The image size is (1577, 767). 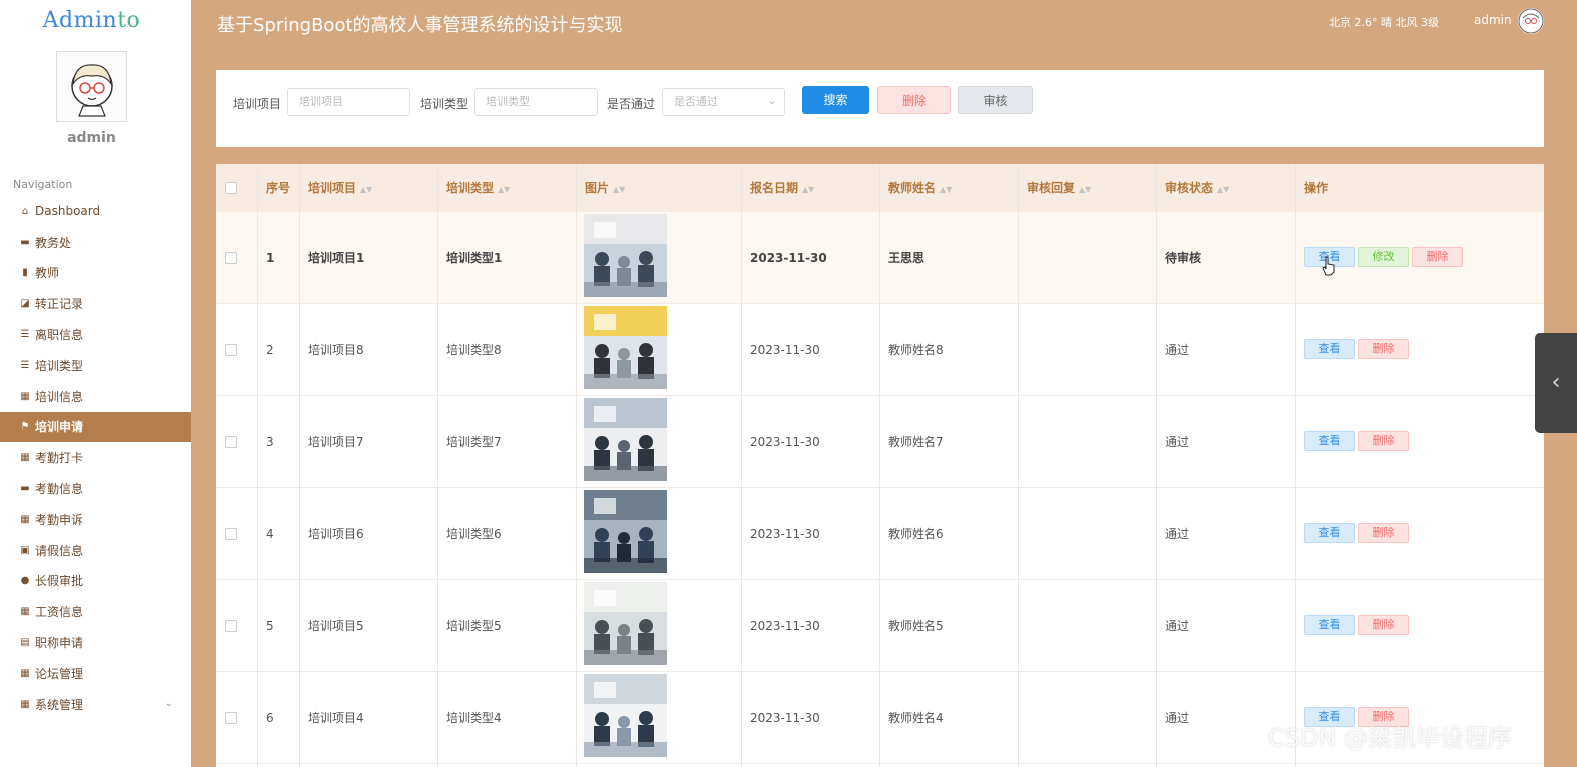 What do you see at coordinates (91, 86) in the screenshot?
I see `avatar` at bounding box center [91, 86].